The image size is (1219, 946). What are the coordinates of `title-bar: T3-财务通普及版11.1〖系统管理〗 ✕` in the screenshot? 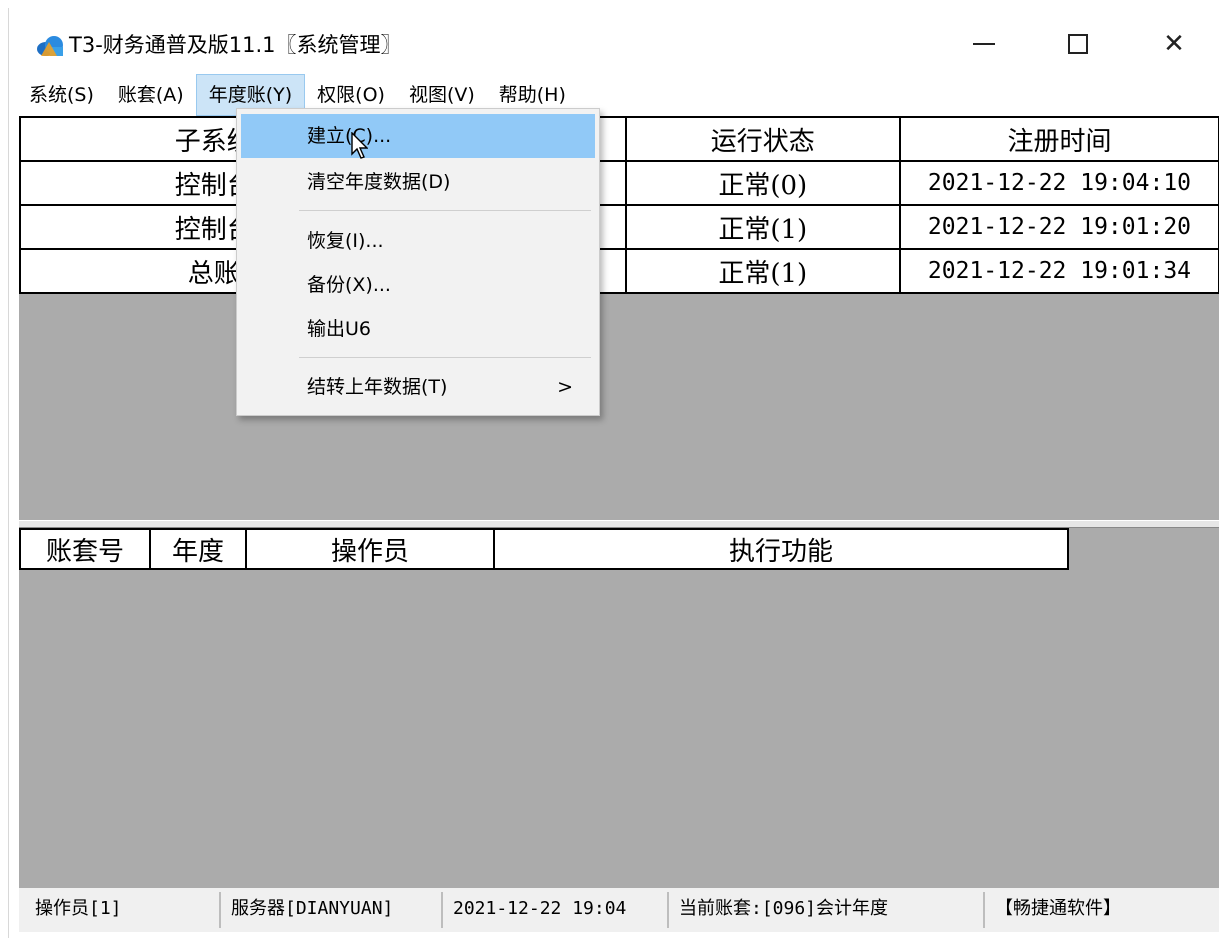 It's located at (614, 39).